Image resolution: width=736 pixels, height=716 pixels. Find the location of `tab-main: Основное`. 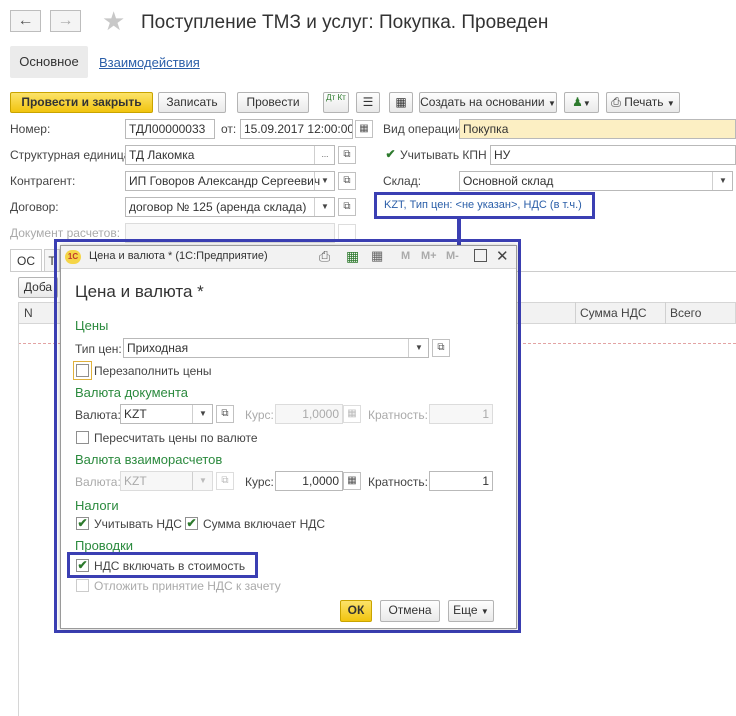

tab-main: Основное is located at coordinates (49, 62).